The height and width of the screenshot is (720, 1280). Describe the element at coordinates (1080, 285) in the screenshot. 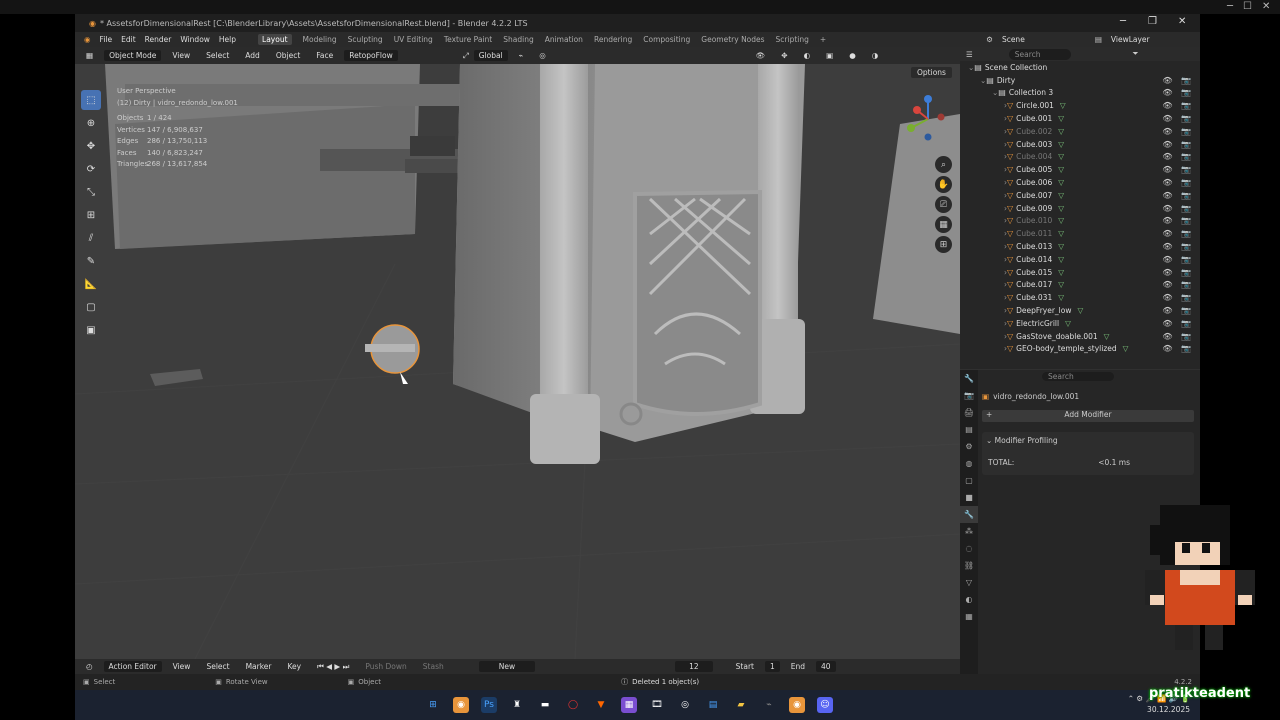

I see `outliner-row: › ▽ Cube.017 ▽ 👁 📷` at that location.